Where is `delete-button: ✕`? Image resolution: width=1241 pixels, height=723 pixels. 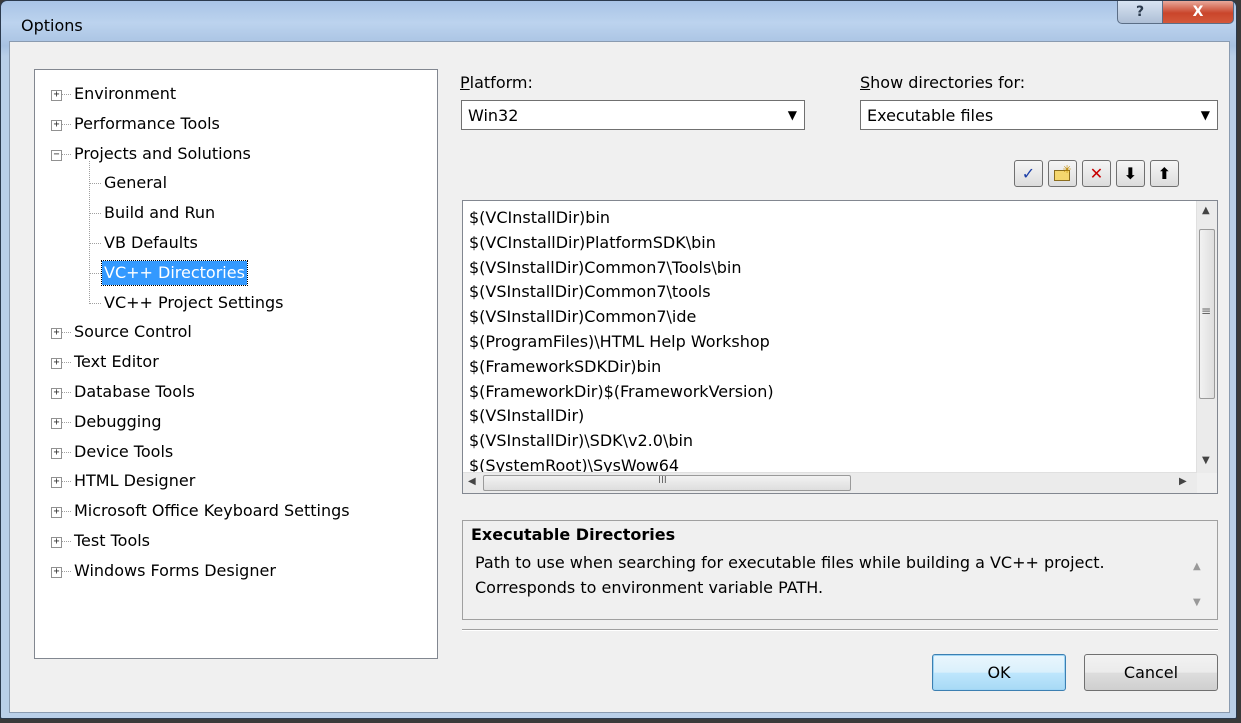
delete-button: ✕ is located at coordinates (1096, 173).